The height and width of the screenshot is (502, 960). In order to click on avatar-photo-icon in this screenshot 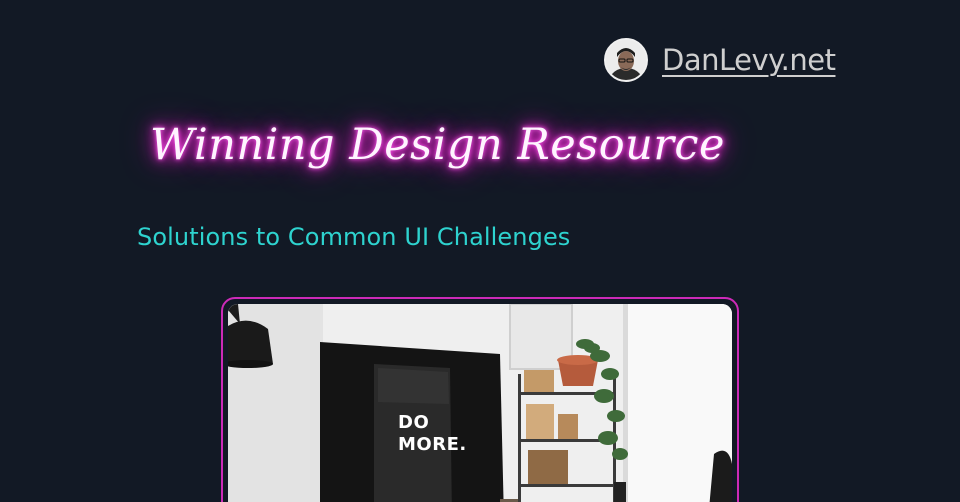, I will do `click(626, 60)`.